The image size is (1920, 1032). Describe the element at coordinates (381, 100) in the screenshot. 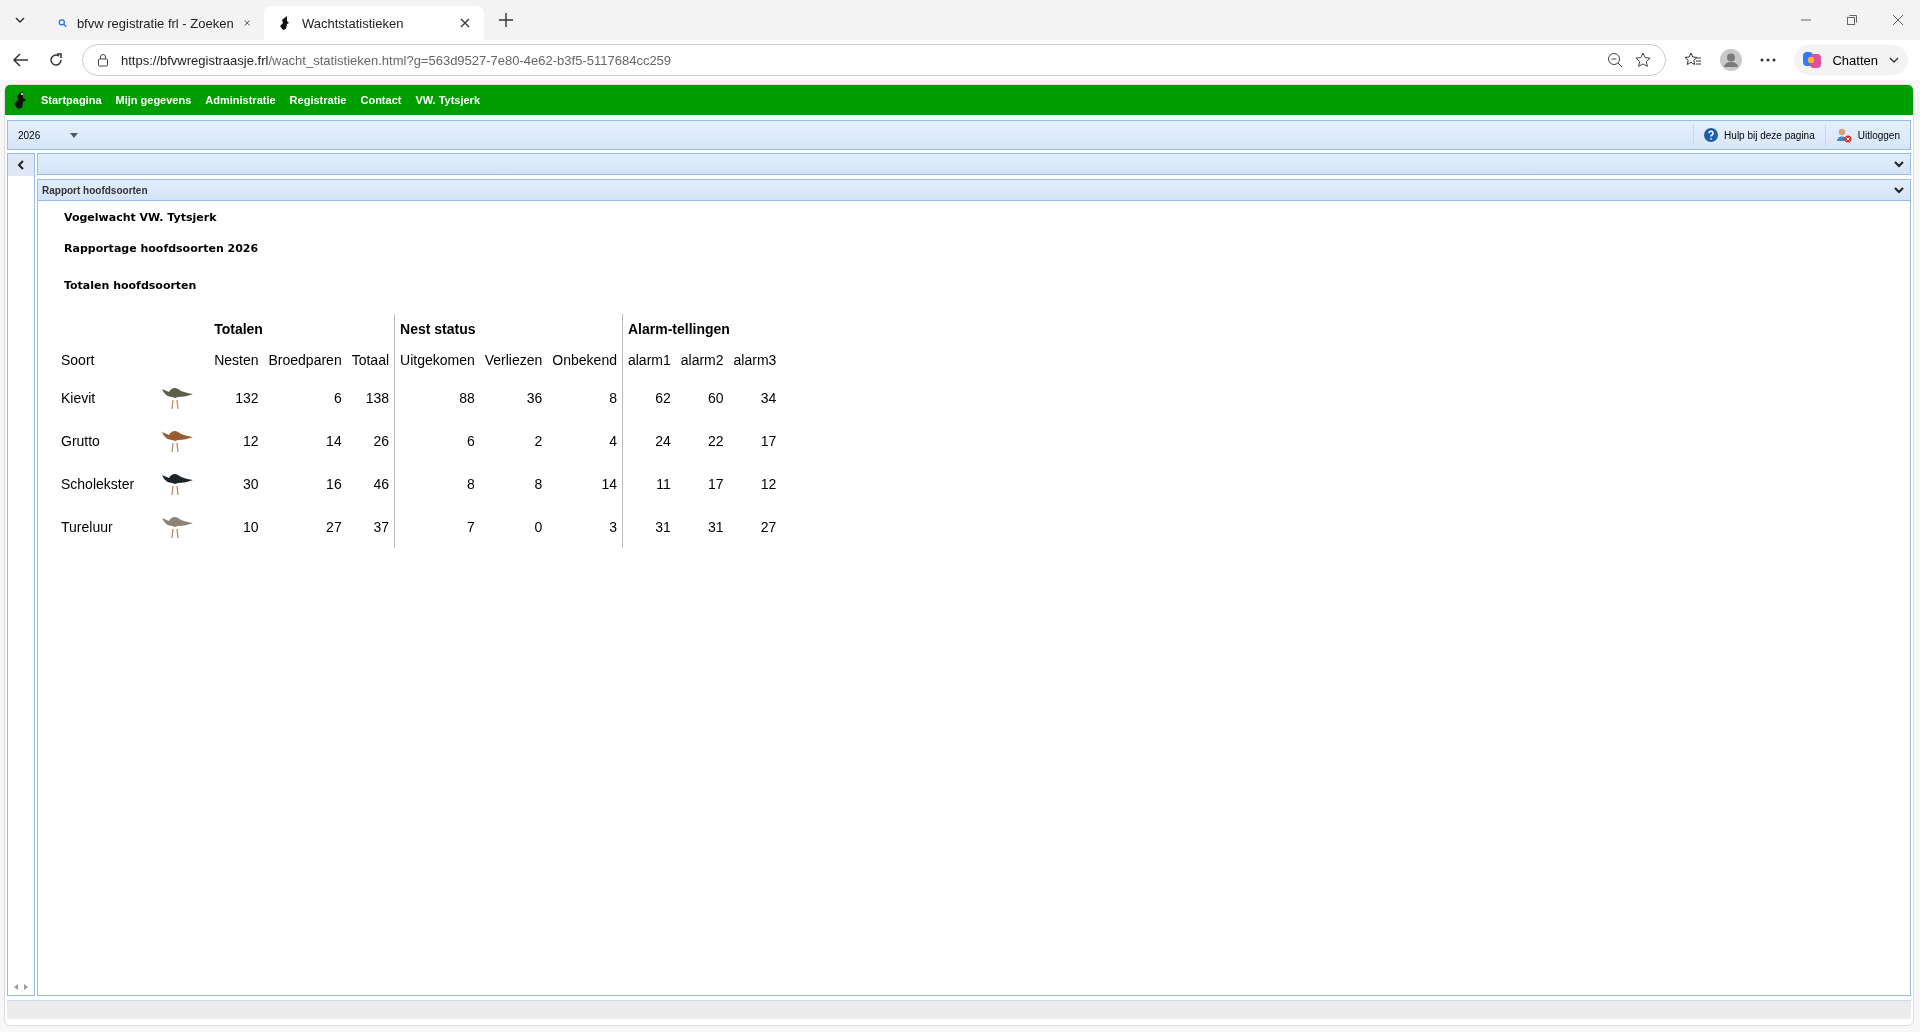

I see `nav-link: Contact` at that location.